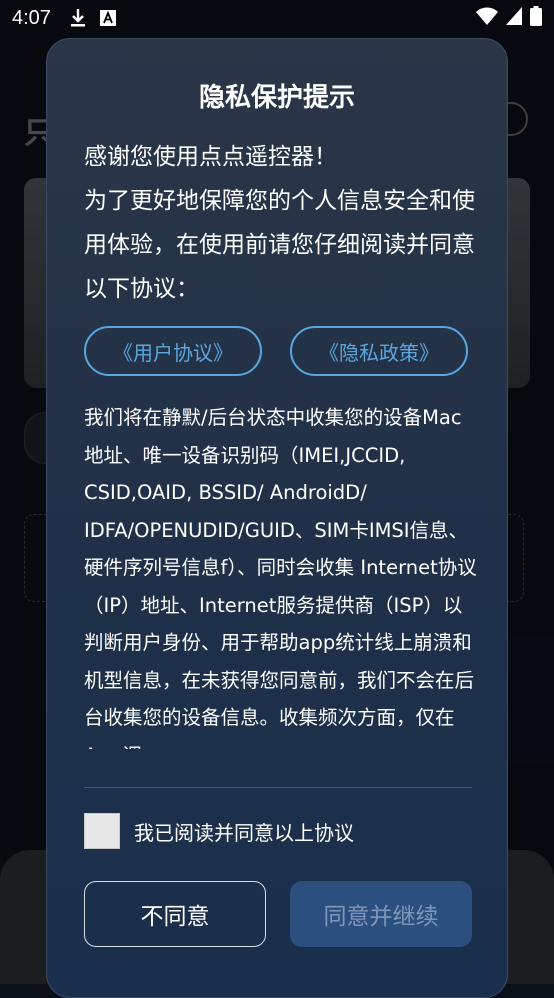 This screenshot has width=554, height=998. What do you see at coordinates (173, 351) in the screenshot?
I see `user-agreement-link: 《用户协议》` at bounding box center [173, 351].